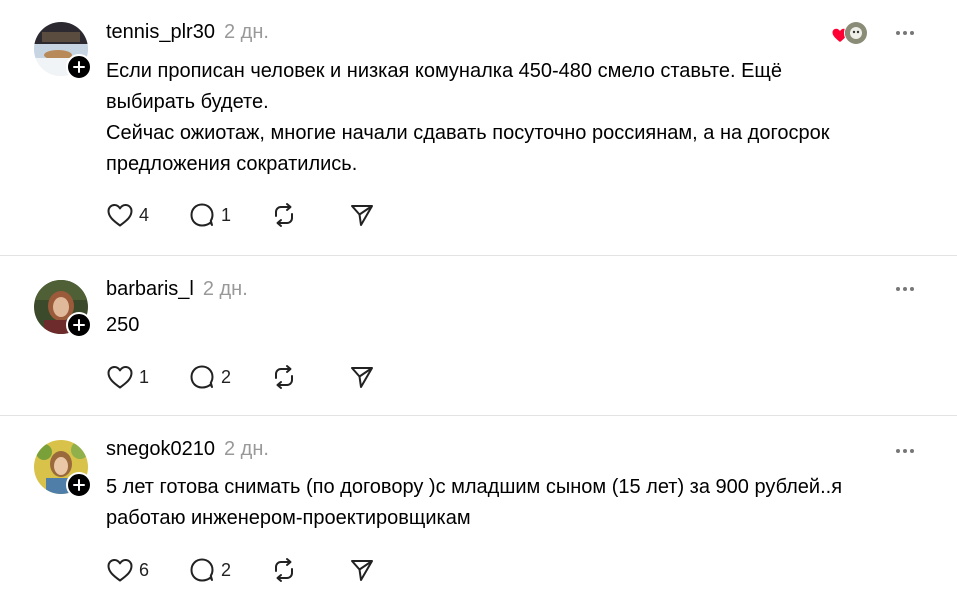  What do you see at coordinates (123, 325) in the screenshot?
I see `post-line: 250` at bounding box center [123, 325].